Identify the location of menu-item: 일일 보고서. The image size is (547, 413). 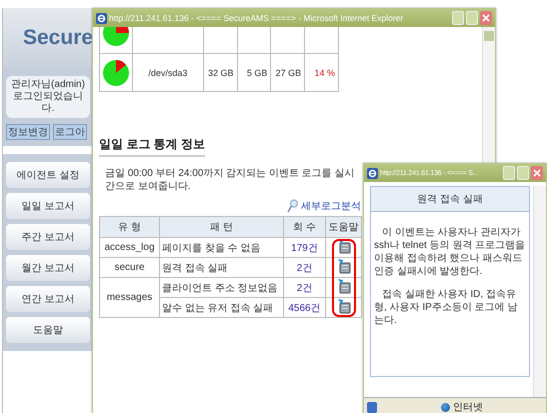
(48, 206).